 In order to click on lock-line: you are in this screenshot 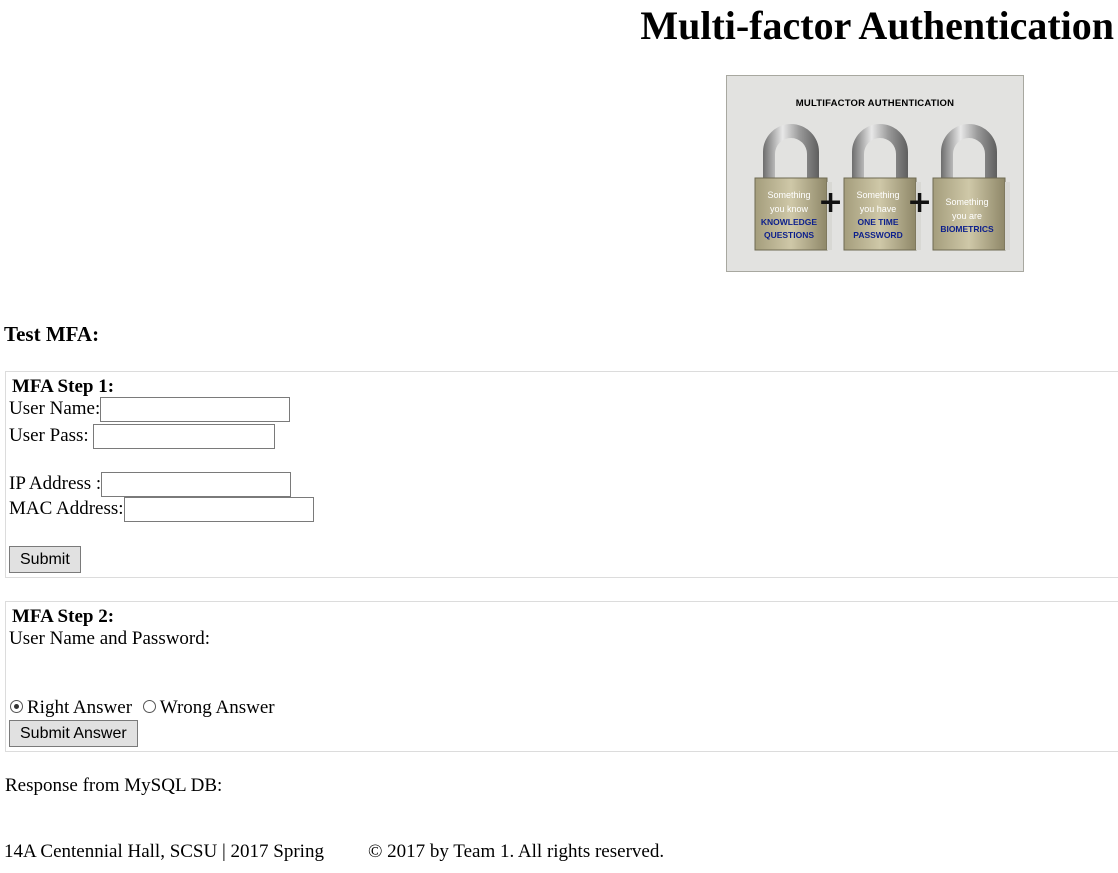, I will do `click(967, 216)`.